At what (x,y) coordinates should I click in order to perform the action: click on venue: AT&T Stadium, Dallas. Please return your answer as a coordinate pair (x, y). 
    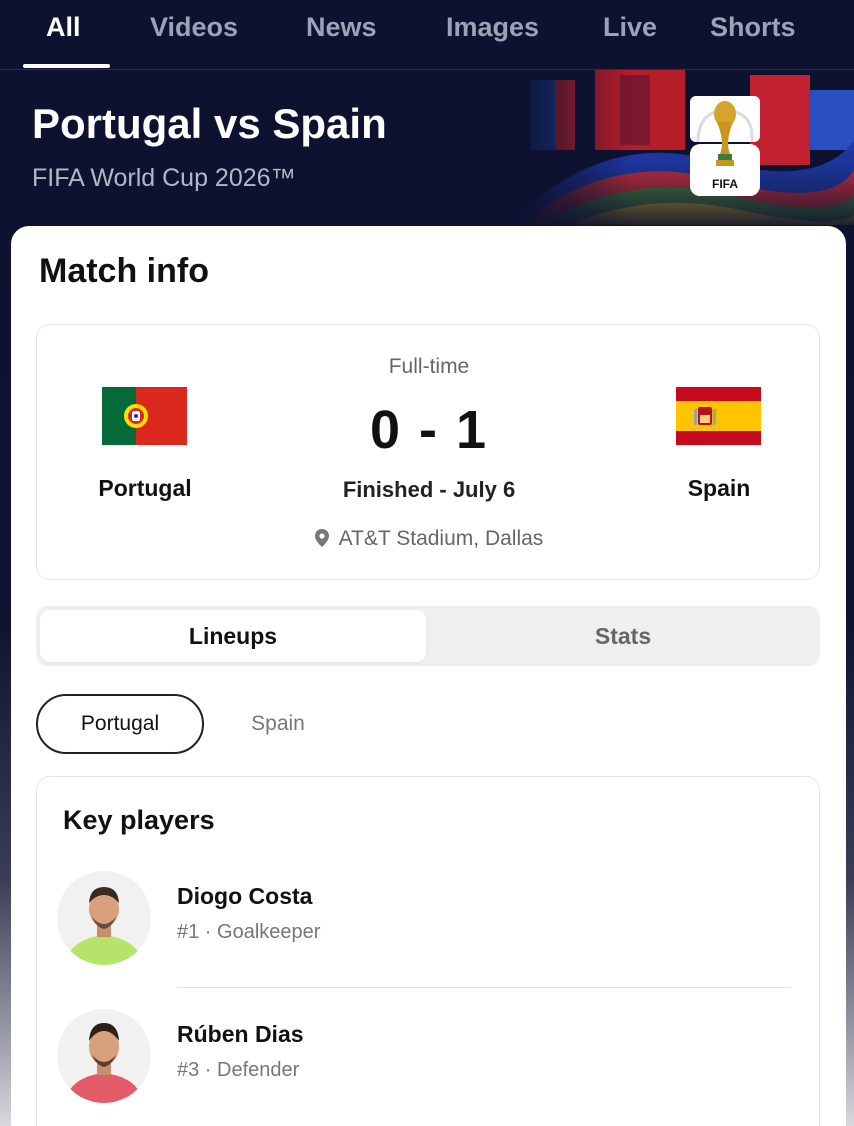
    Looking at the image, I should click on (429, 539).